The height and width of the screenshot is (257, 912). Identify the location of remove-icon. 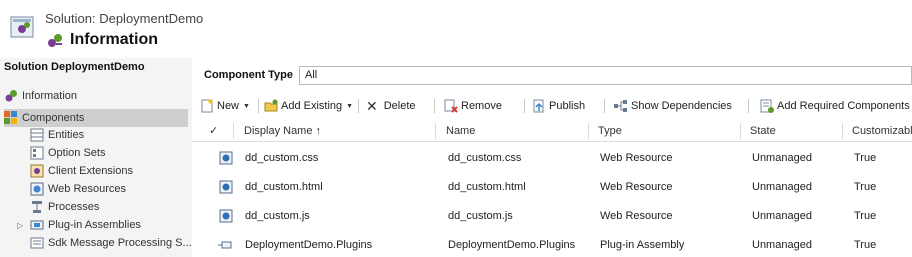
(451, 106).